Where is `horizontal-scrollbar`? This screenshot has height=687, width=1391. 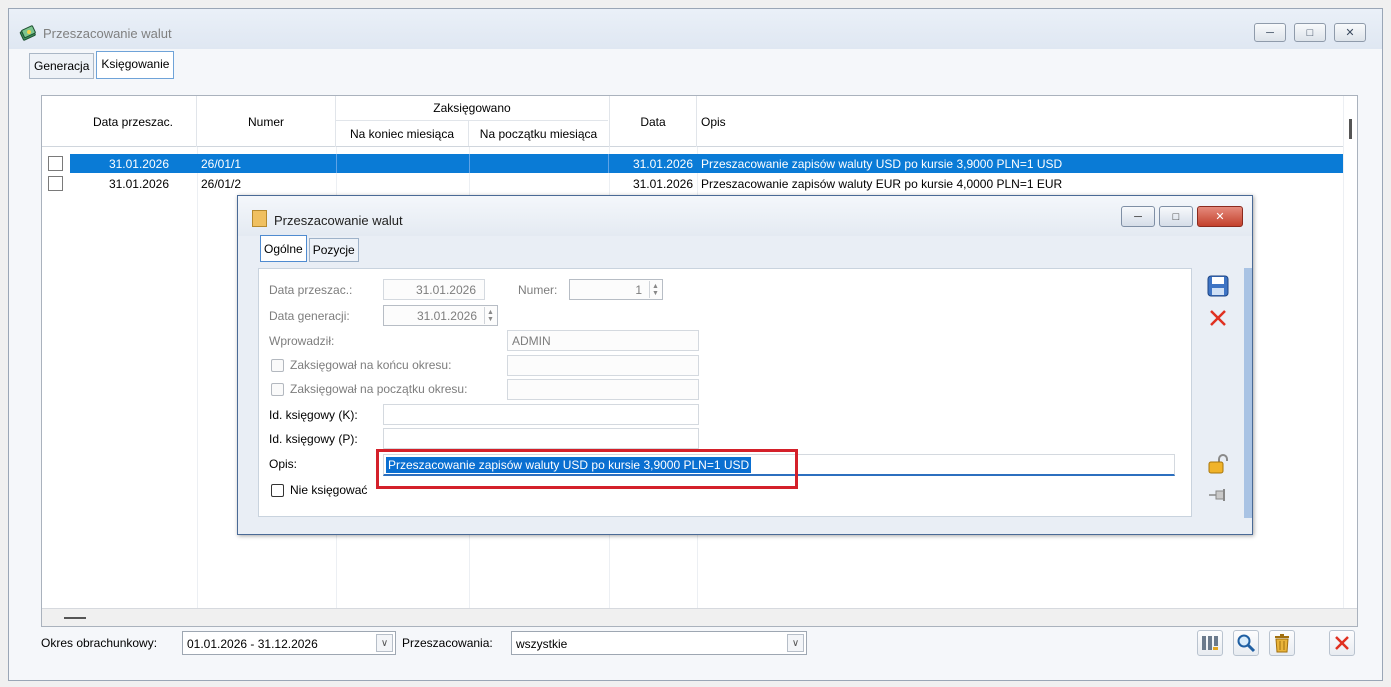
horizontal-scrollbar is located at coordinates (699, 617).